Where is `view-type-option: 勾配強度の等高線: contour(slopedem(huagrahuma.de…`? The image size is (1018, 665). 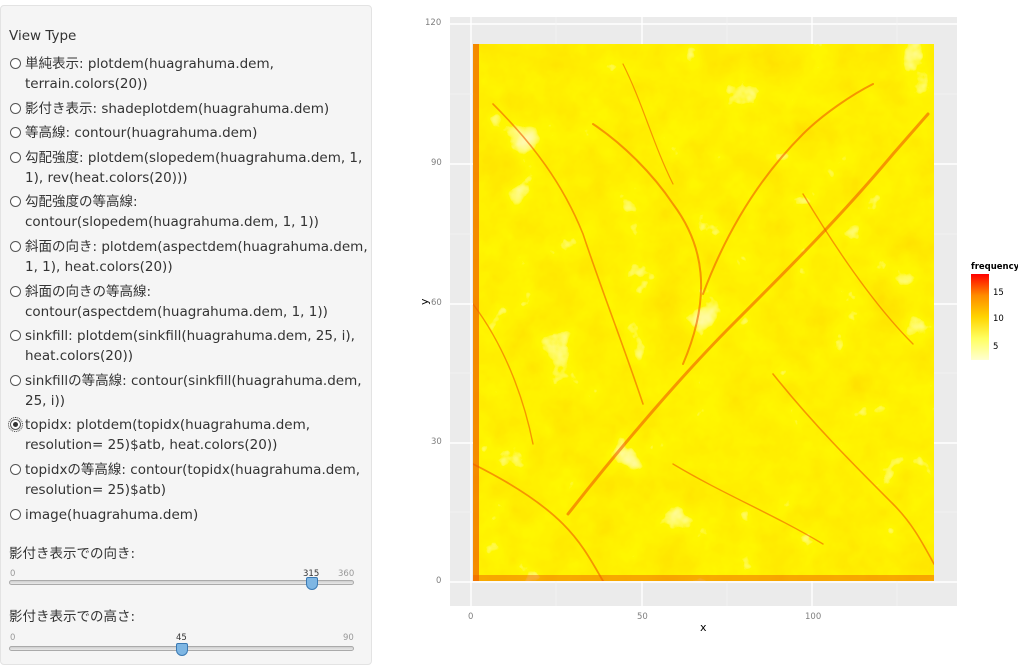 view-type-option: 勾配強度の等高線: contour(slopedem(huagrahuma.de… is located at coordinates (189, 212).